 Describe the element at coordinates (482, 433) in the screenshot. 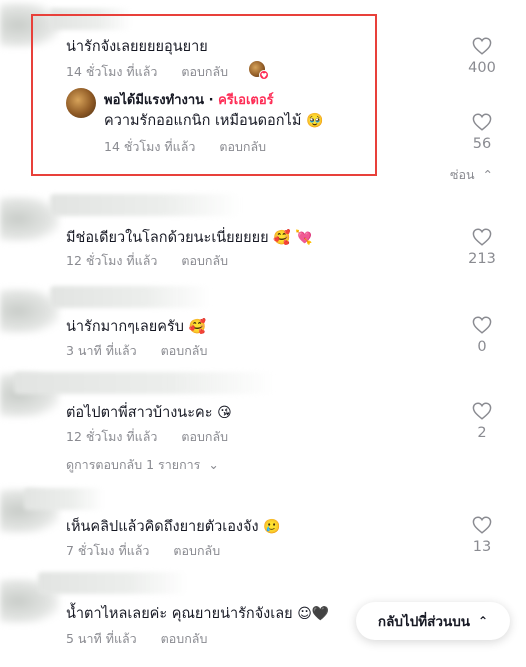

I see `like-count: 2` at that location.